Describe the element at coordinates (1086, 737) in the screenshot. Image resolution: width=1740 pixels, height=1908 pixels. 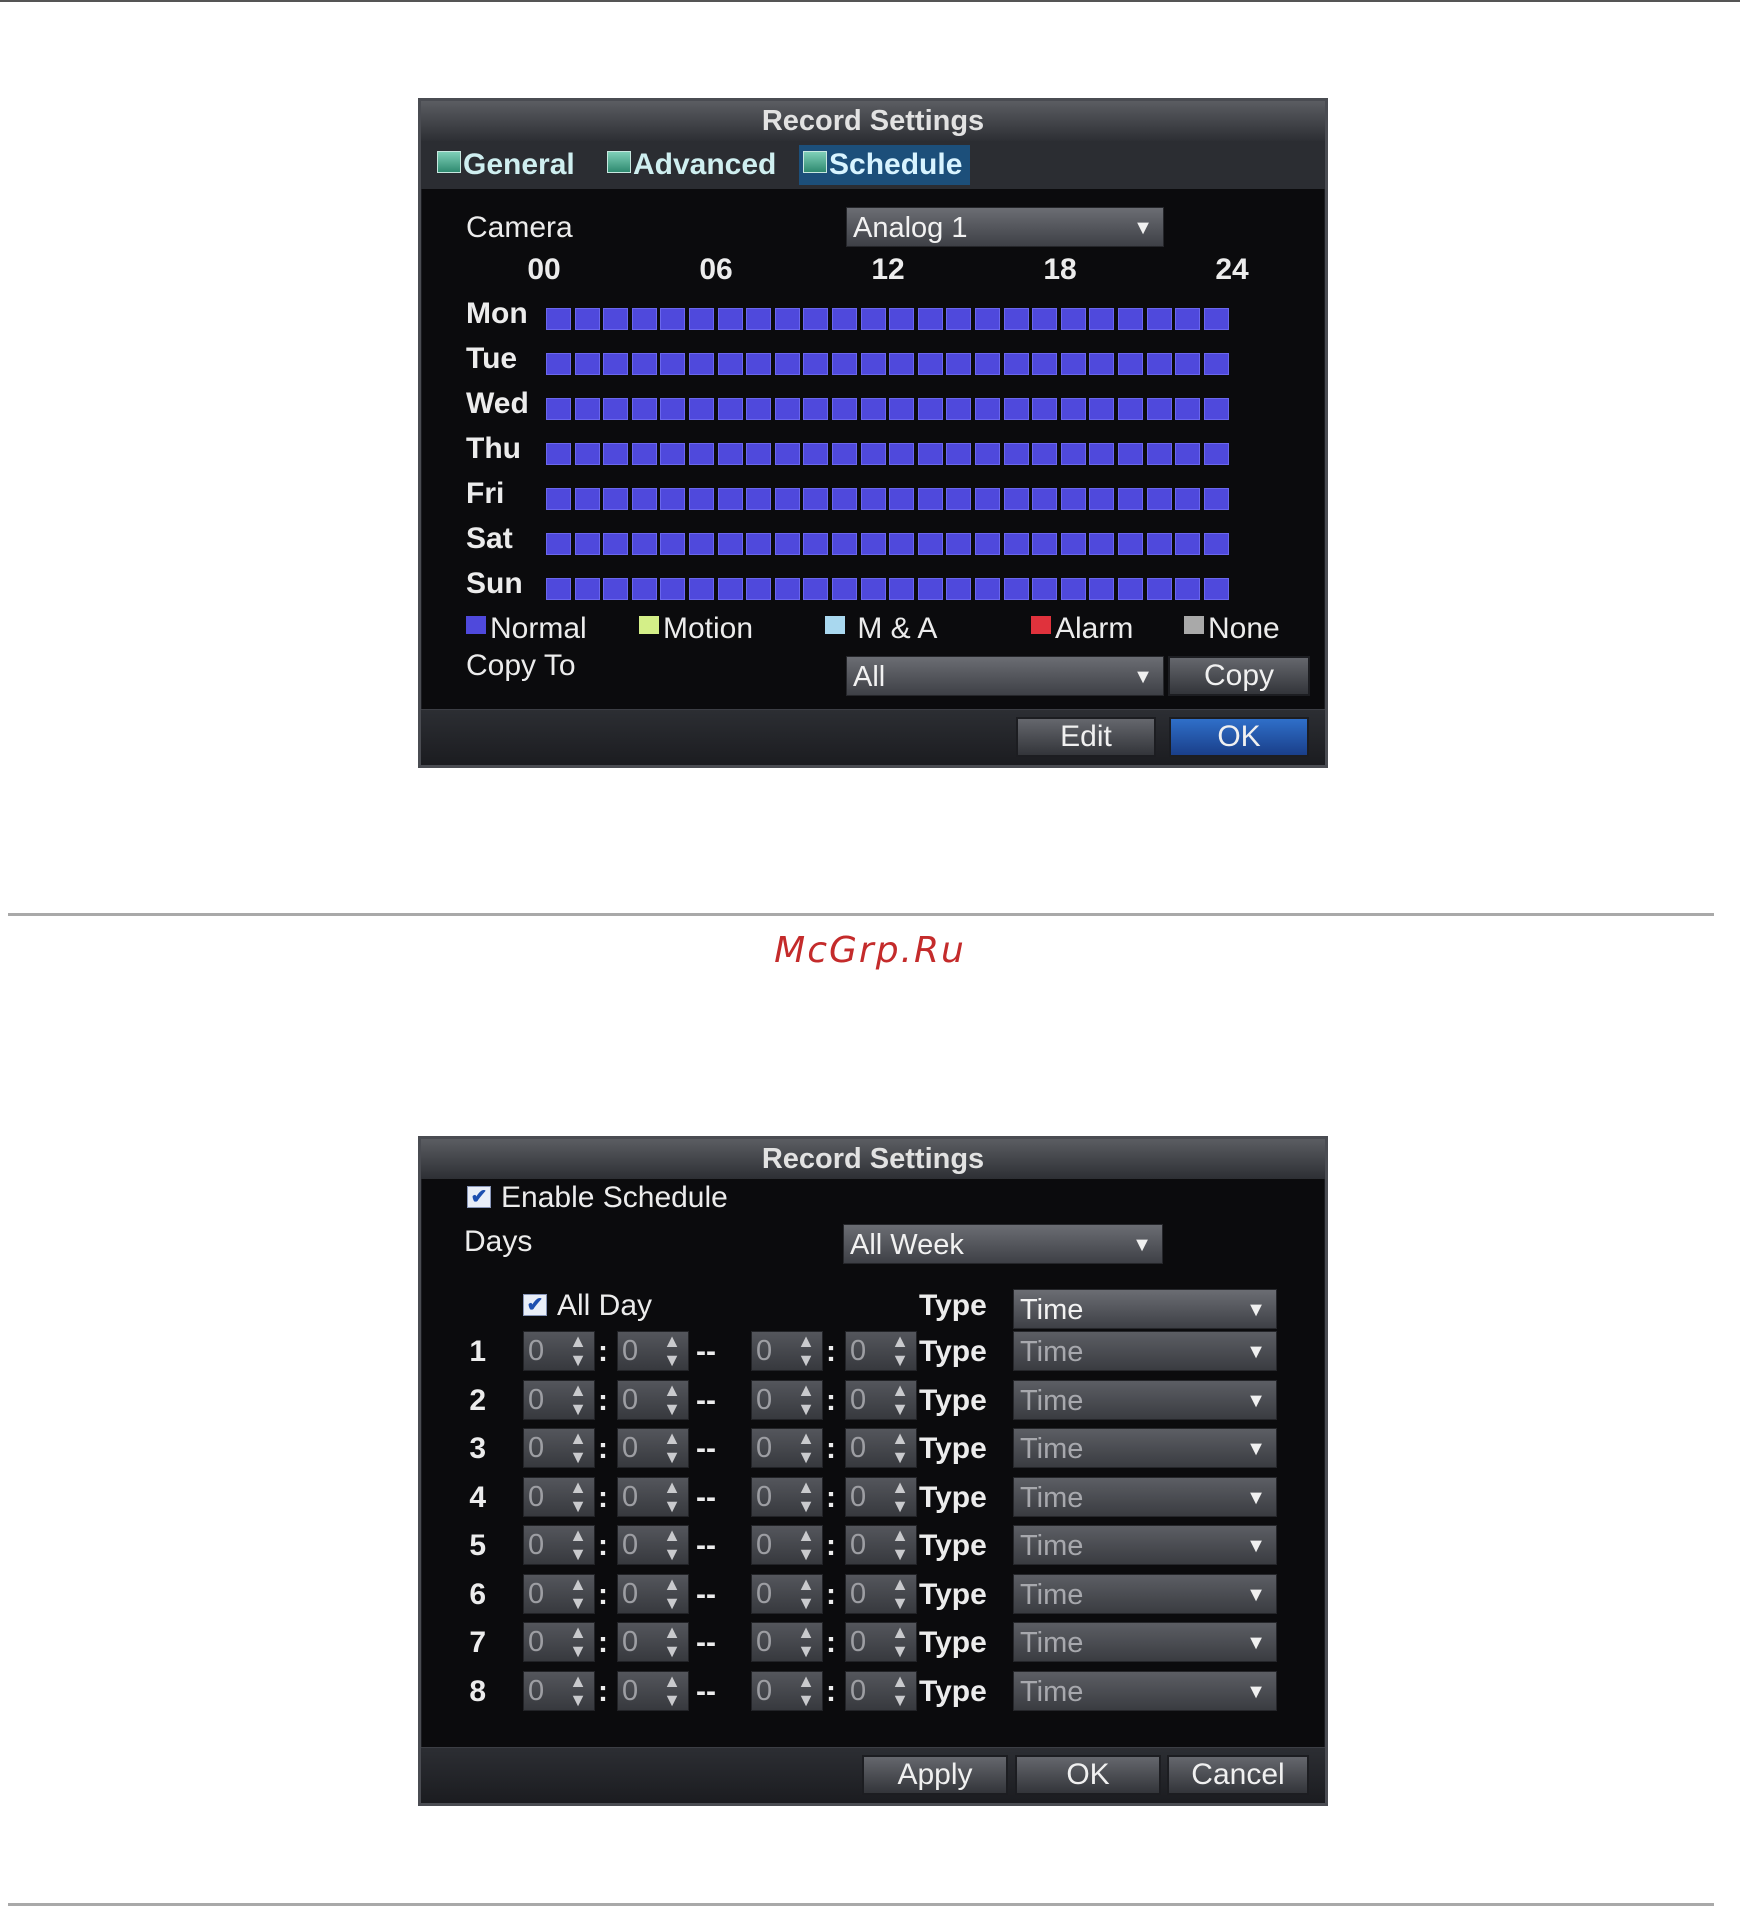
I see `edit-button: Edit` at that location.